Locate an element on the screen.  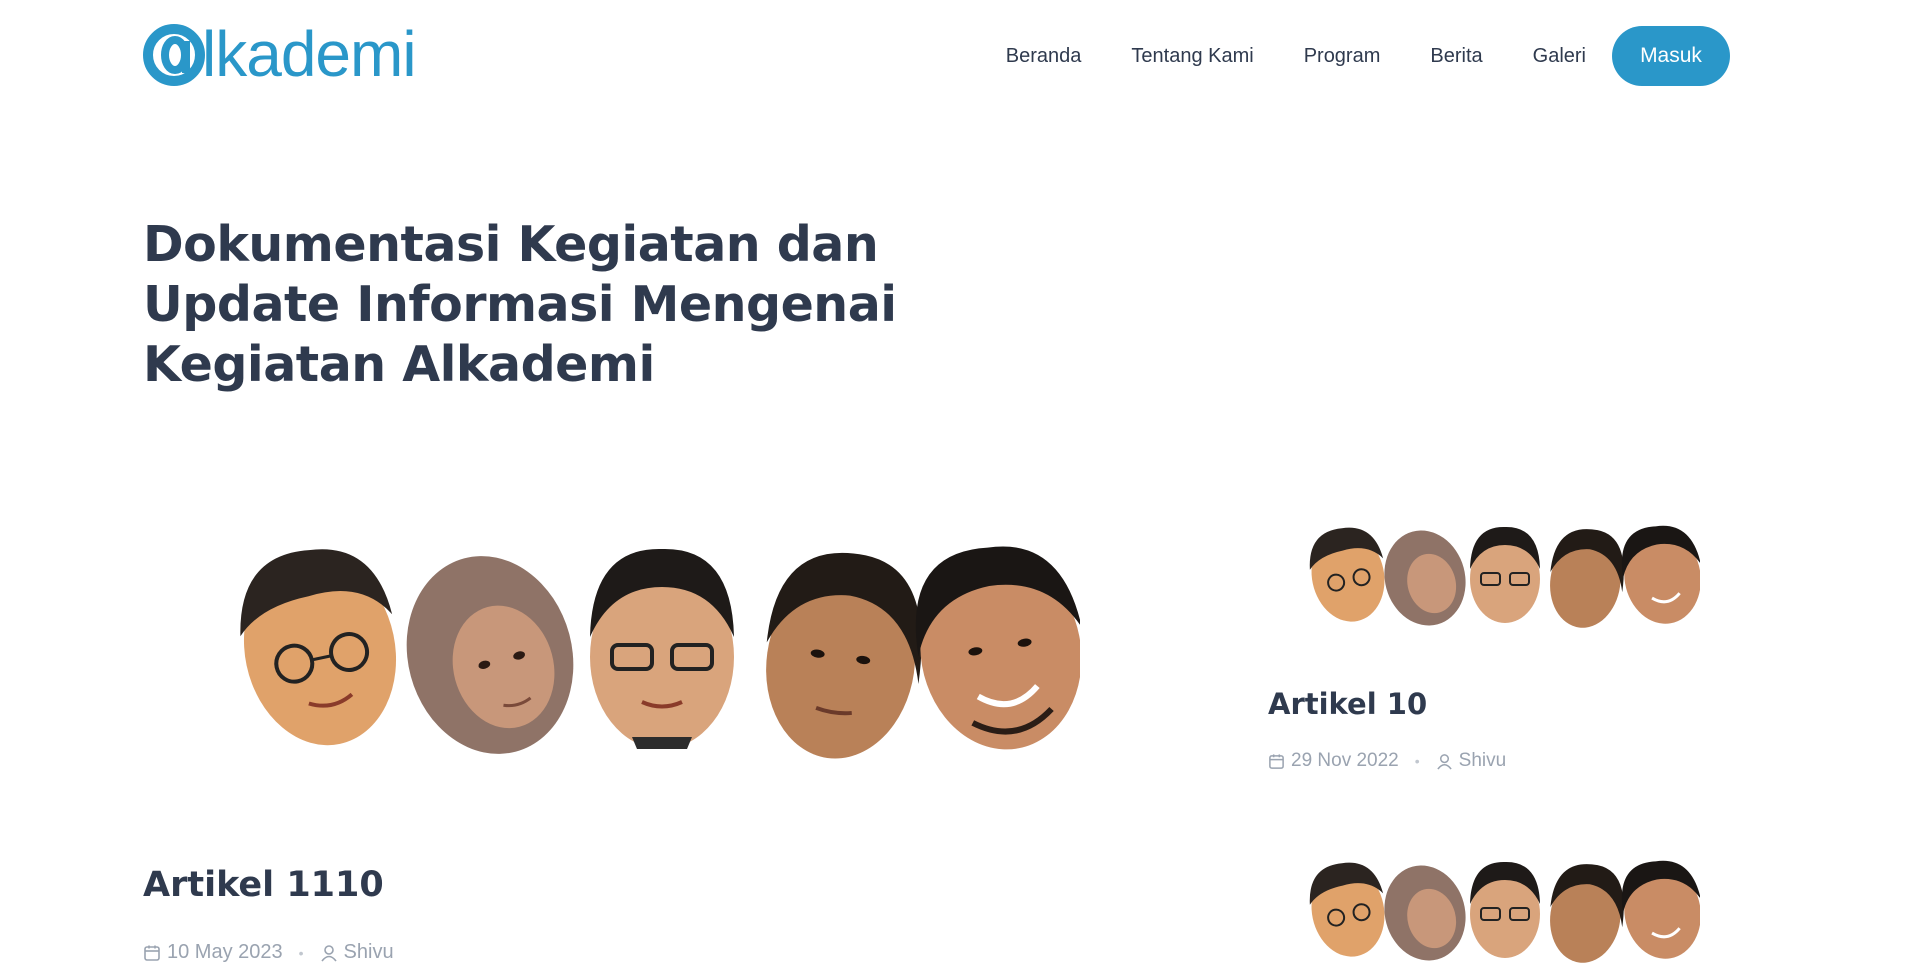
nav-item-tentang-kami: Tentang Kami is located at coordinates (1192, 56).